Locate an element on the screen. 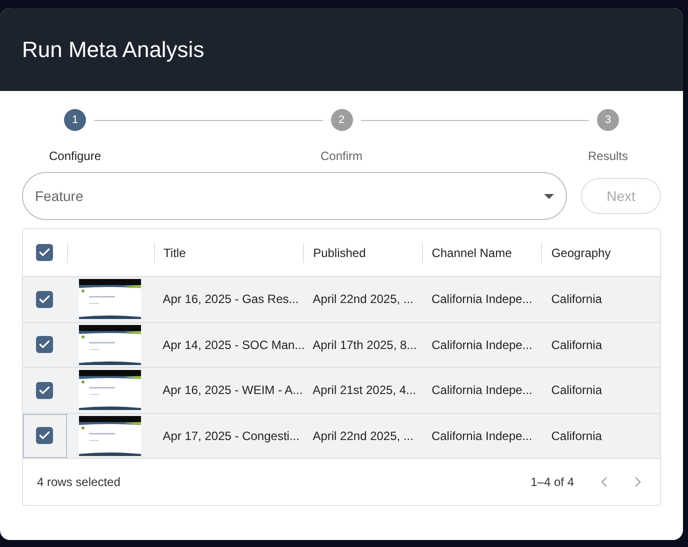 The height and width of the screenshot is (547, 688). dialog-title: Run Meta Analysis is located at coordinates (113, 50).